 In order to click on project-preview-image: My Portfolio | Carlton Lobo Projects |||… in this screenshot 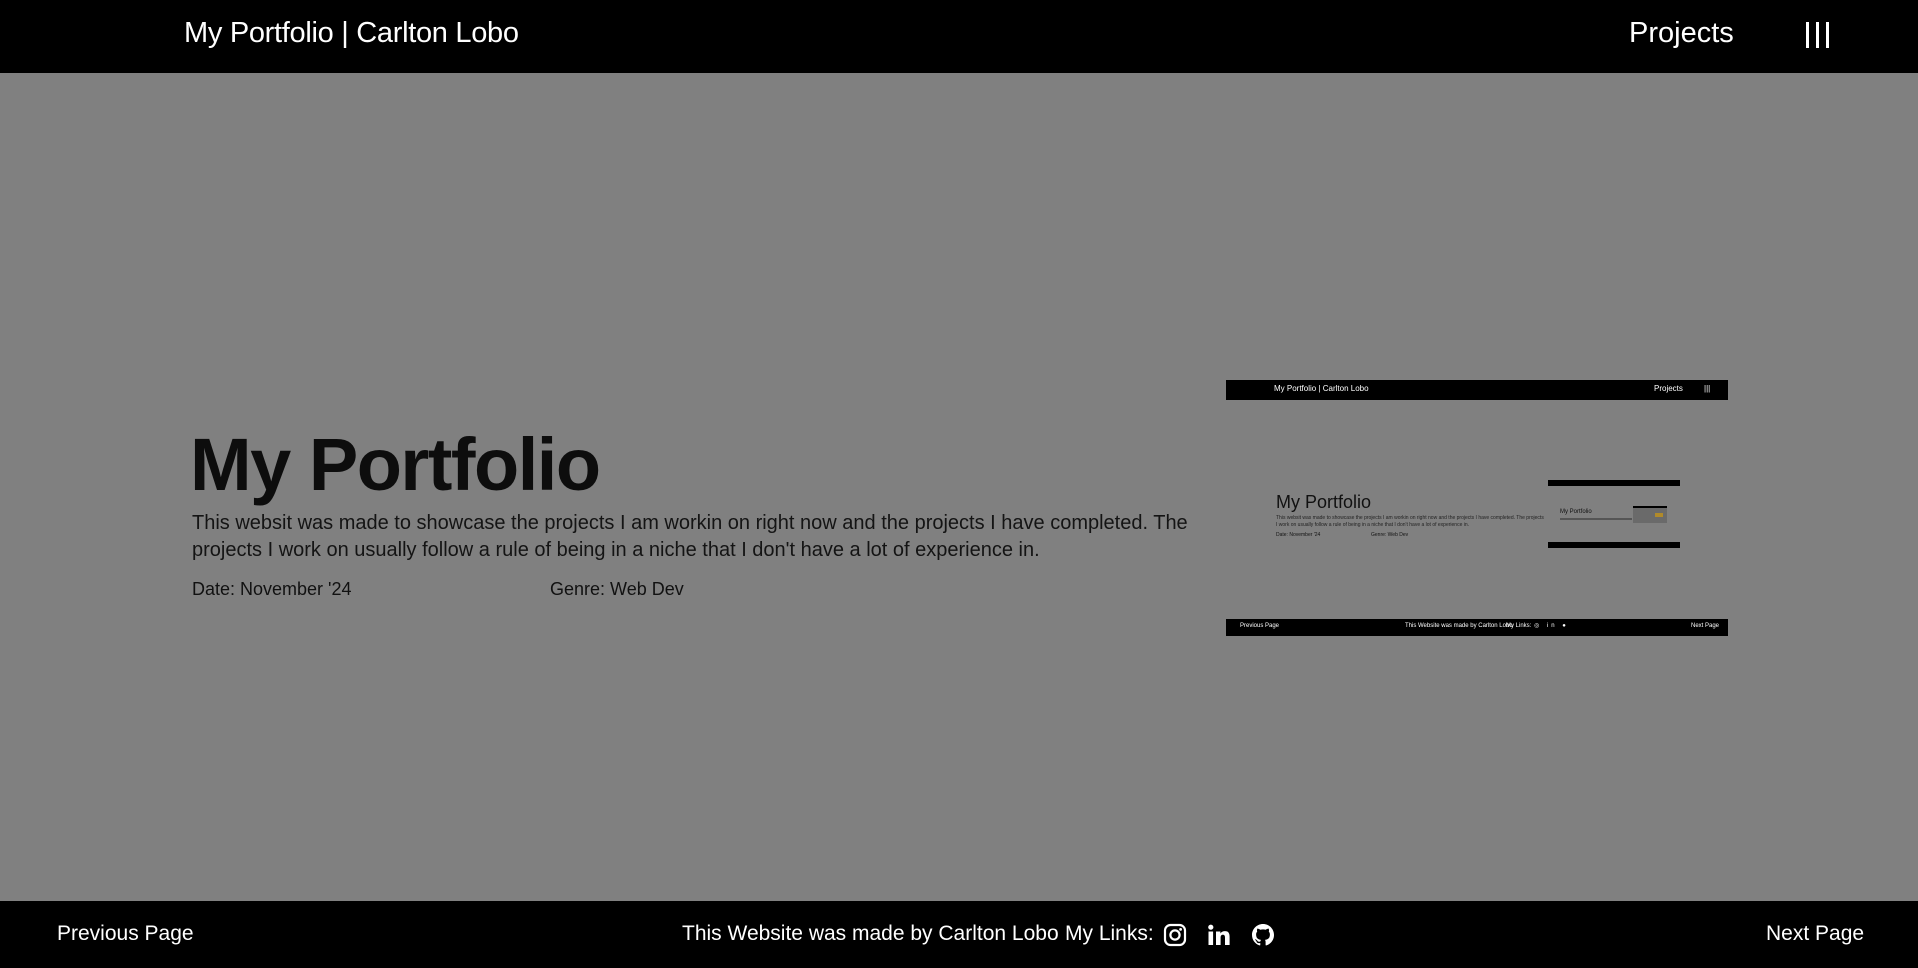, I will do `click(1477, 508)`.